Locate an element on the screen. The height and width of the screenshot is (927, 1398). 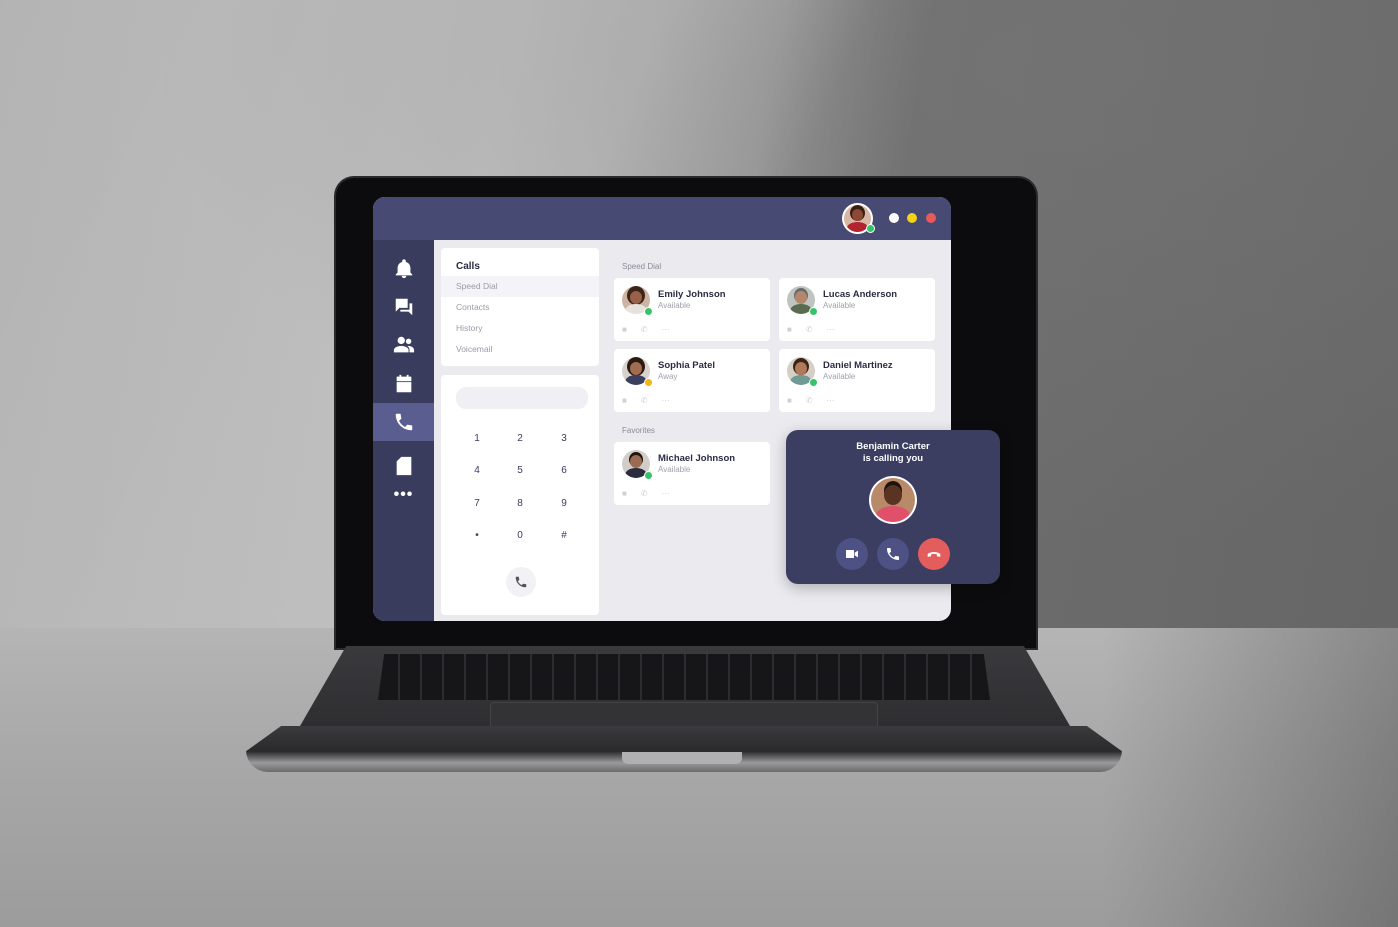
presence-away-icon is located at coordinates (648, 382).